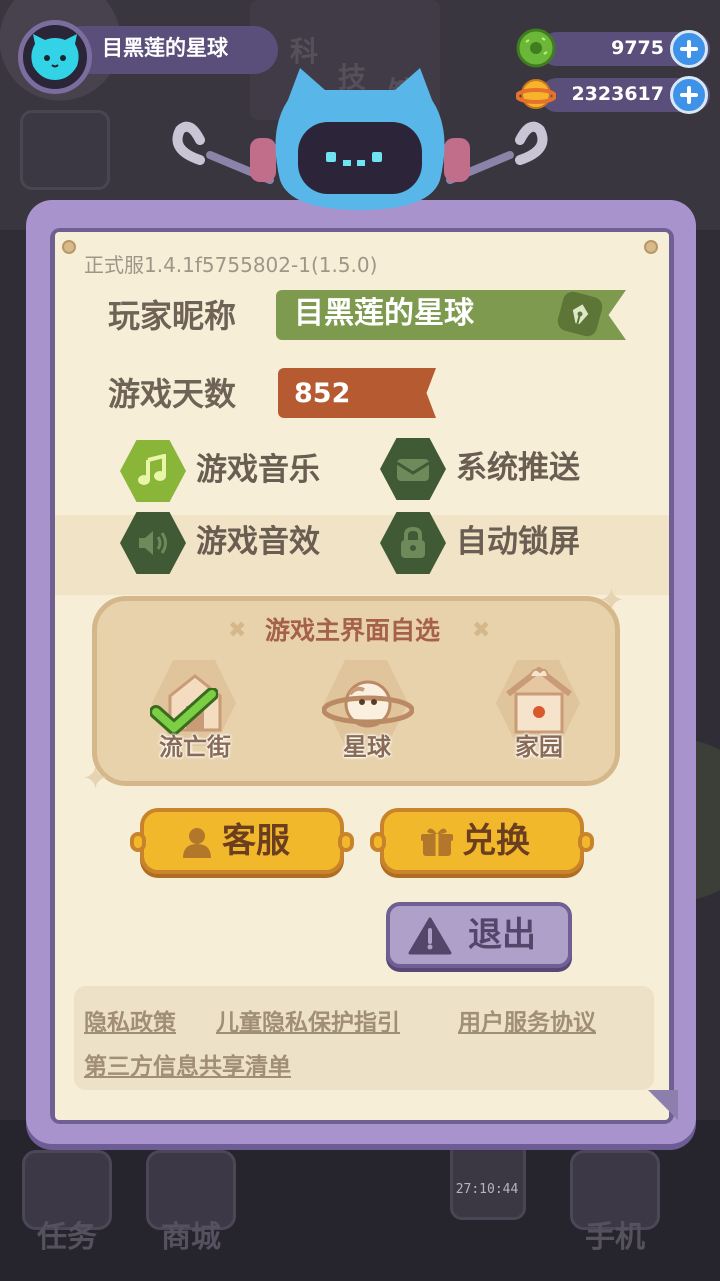 This screenshot has height=1281, width=720. What do you see at coordinates (187, 1067) in the screenshot?
I see `link-third-party-sharing: 第三方信息共享清单` at bounding box center [187, 1067].